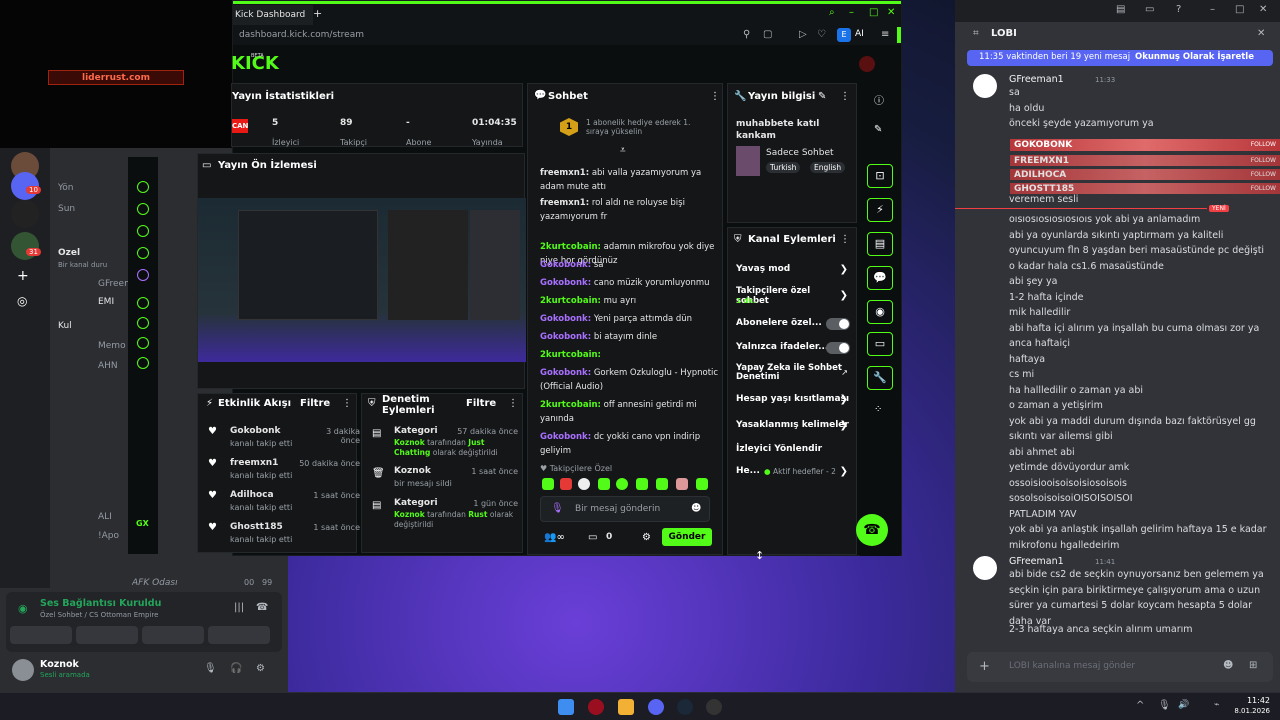 This screenshot has height=720, width=1280. What do you see at coordinates (714, 707) in the screenshot?
I see `app-icon` at bounding box center [714, 707].